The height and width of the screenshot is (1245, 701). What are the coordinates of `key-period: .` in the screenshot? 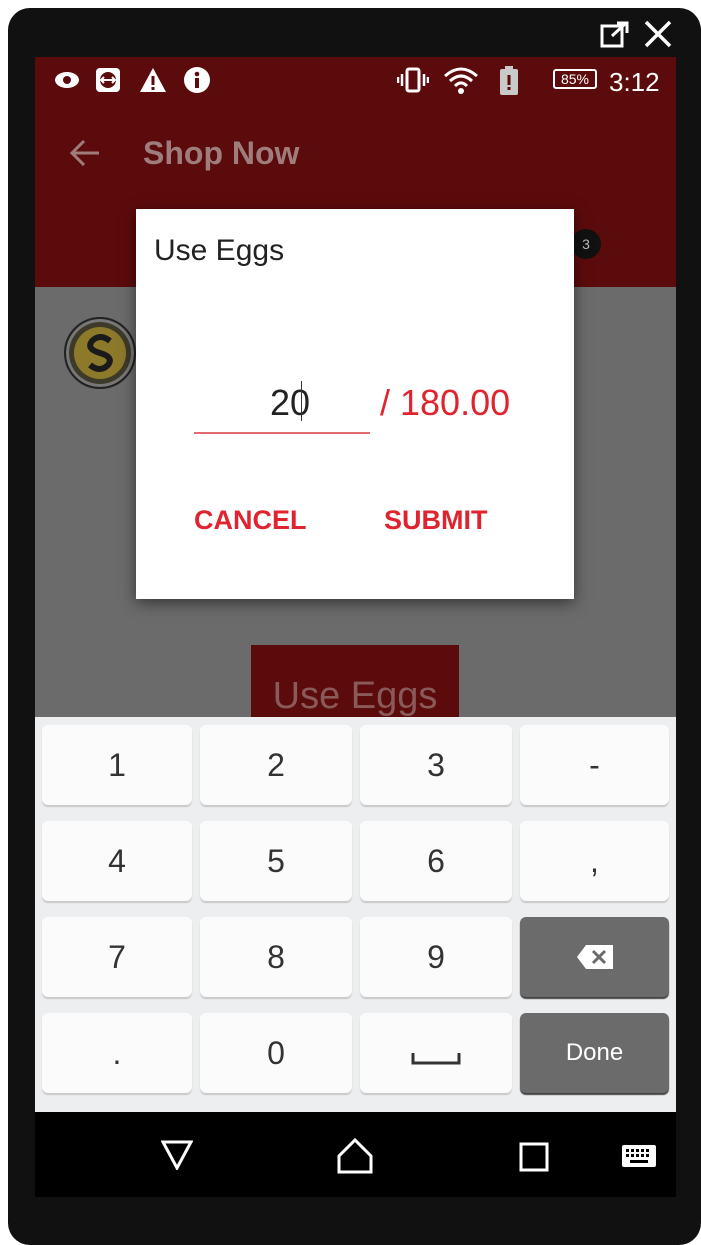 It's located at (117, 1053).